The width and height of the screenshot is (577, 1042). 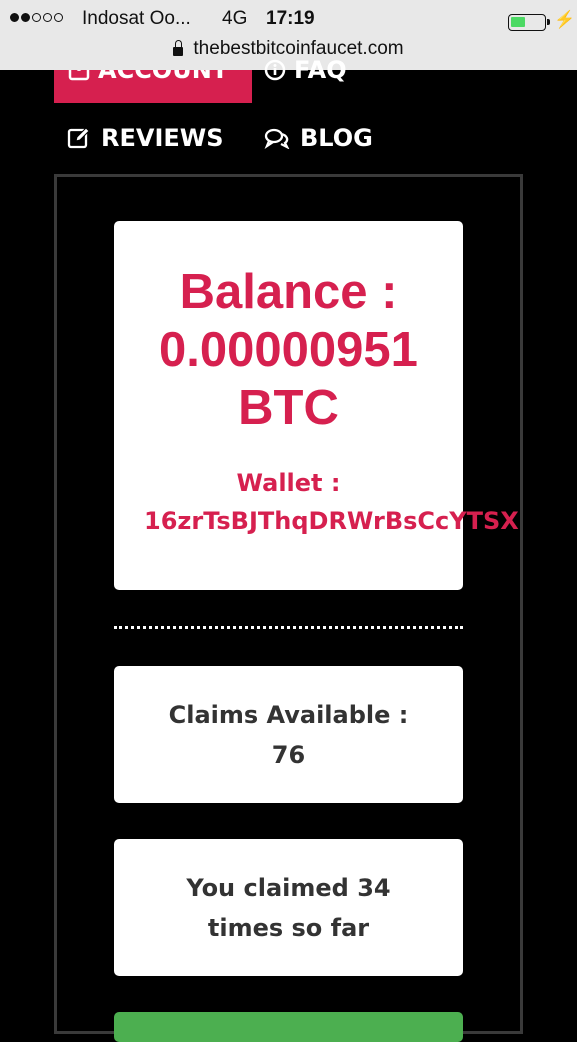 What do you see at coordinates (288, 888) in the screenshot?
I see `claimed-line-1: You claimed 34` at bounding box center [288, 888].